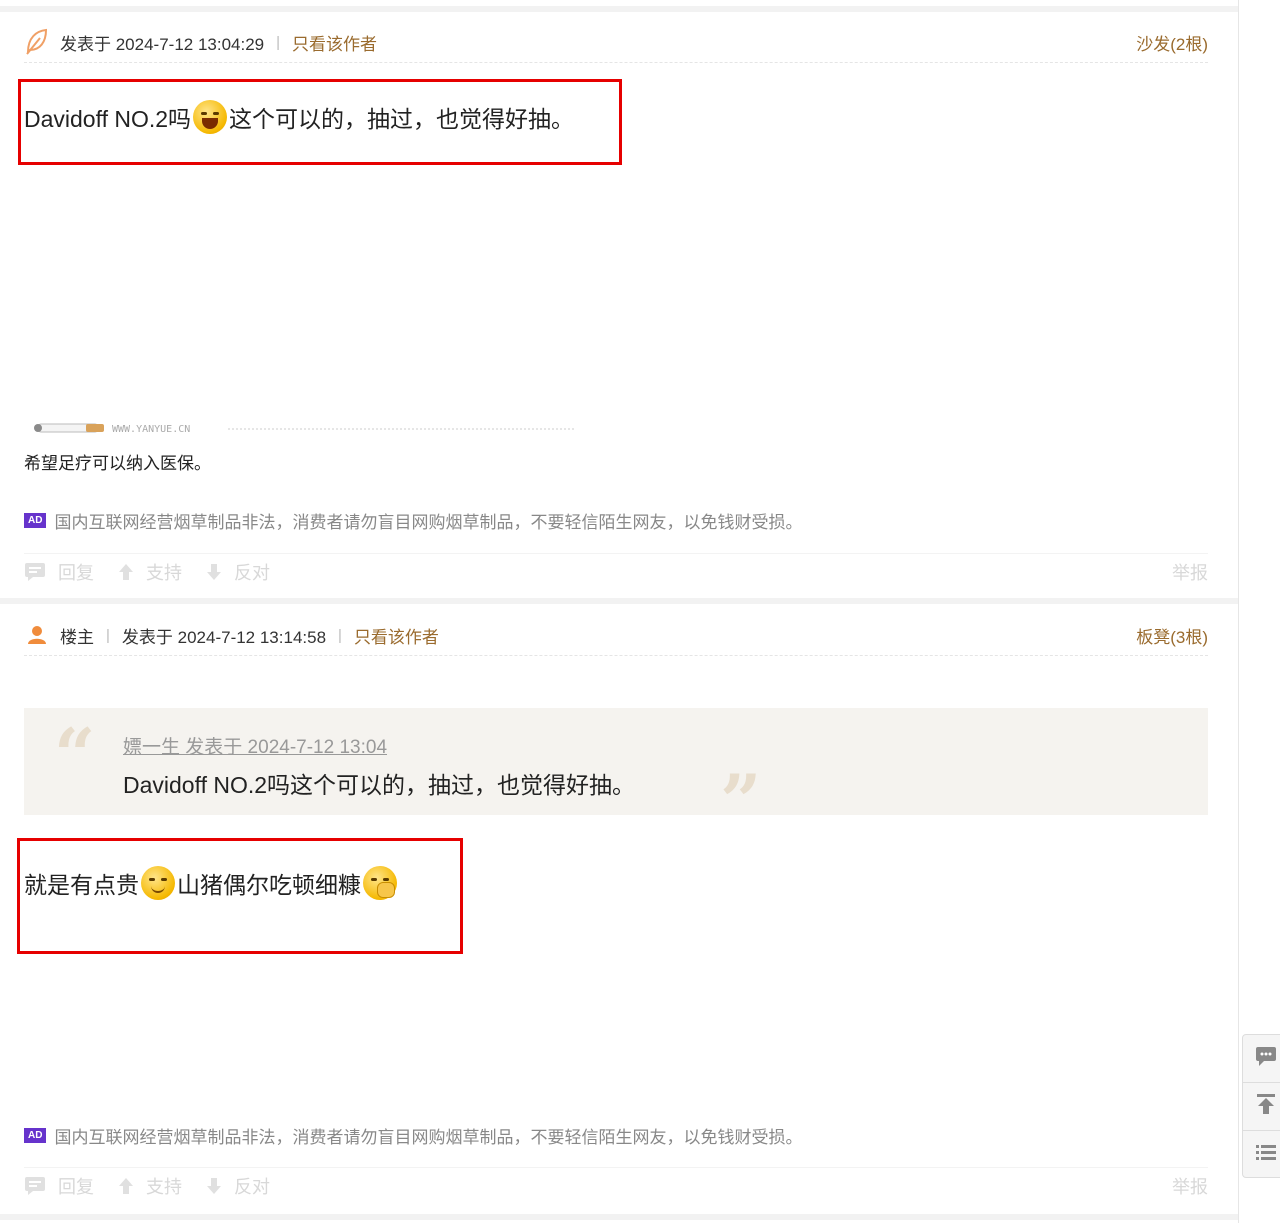 Image resolution: width=1280 pixels, height=1223 pixels. I want to click on signature-banner: WWW.YANYUE.CN, so click(304, 429).